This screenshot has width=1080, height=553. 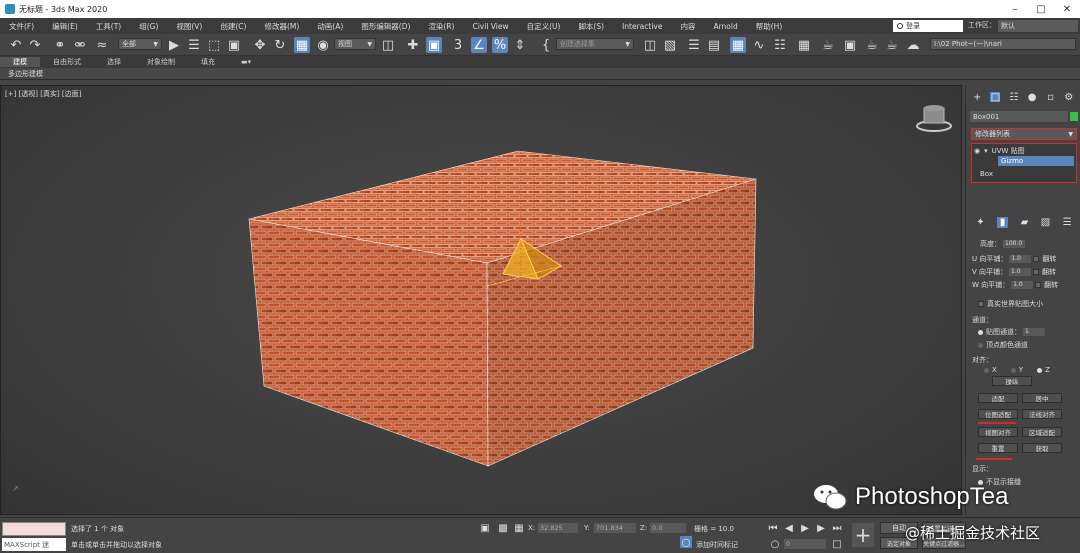 I want to click on stack-gizmo: Gizmo, so click(x=1036, y=161).